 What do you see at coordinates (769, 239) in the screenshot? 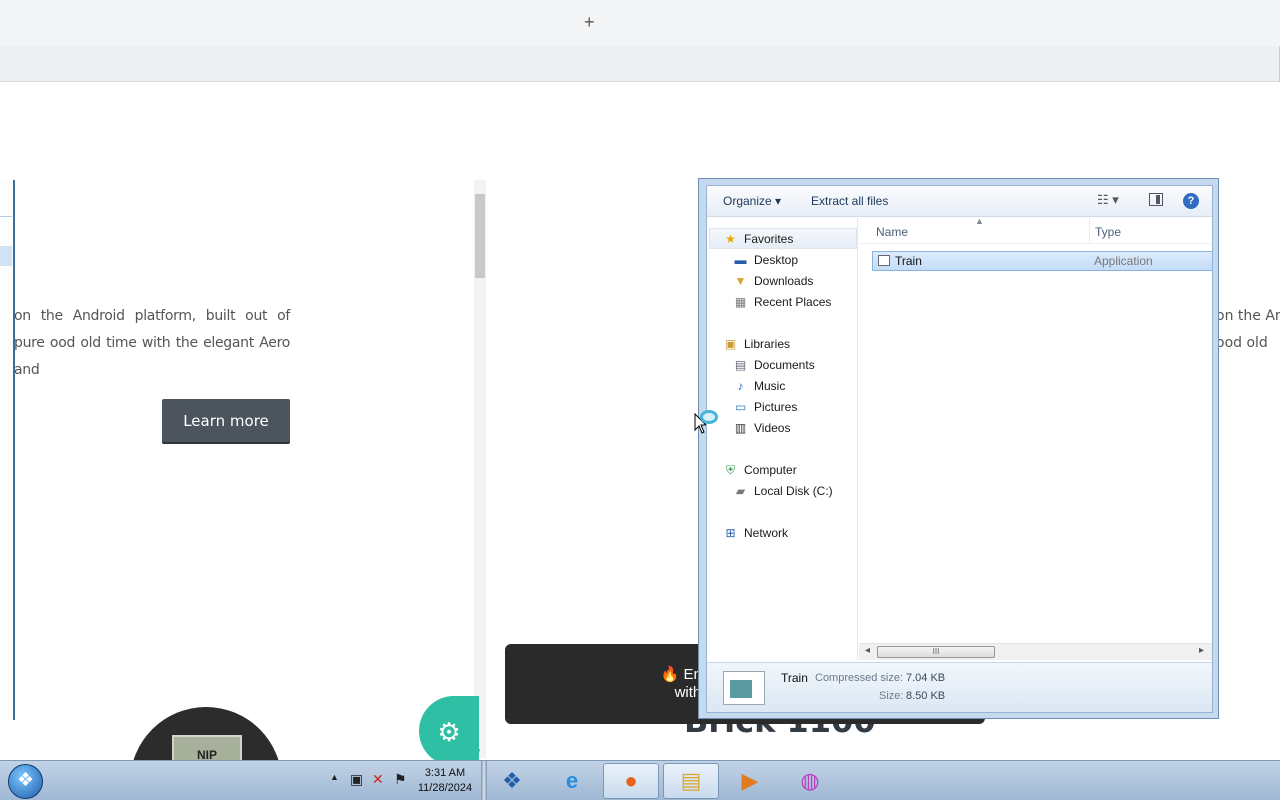
I see `nav-label: Favorites` at bounding box center [769, 239].